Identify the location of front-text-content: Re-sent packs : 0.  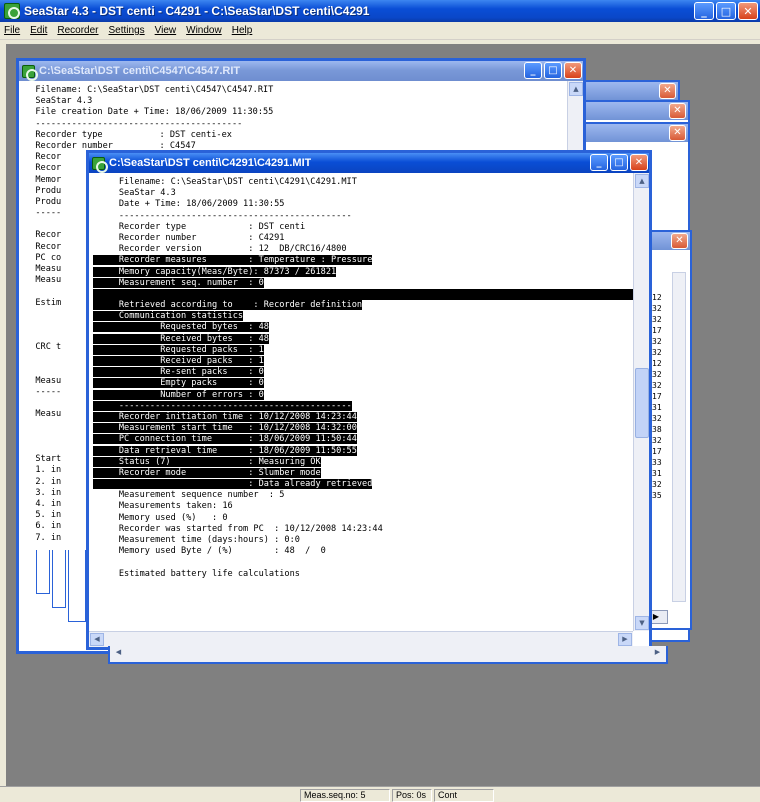
(178, 372).